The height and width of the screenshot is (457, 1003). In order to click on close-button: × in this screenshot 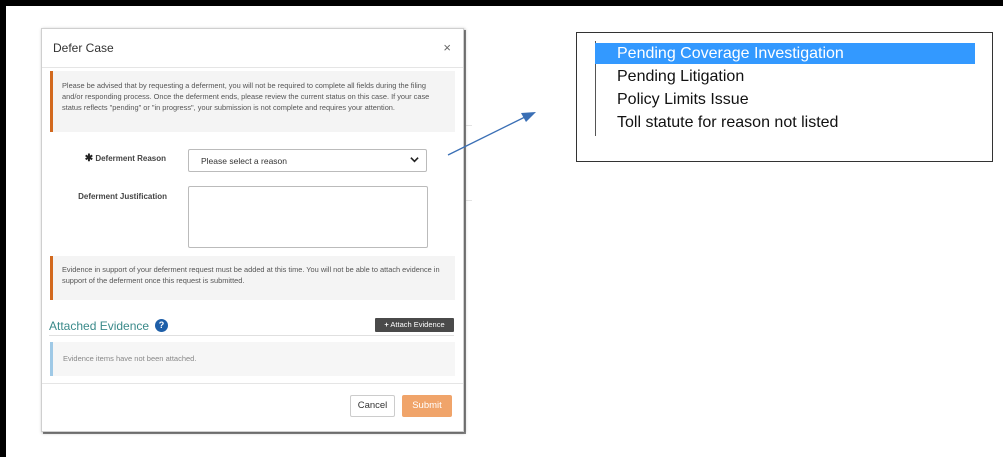, I will do `click(447, 47)`.